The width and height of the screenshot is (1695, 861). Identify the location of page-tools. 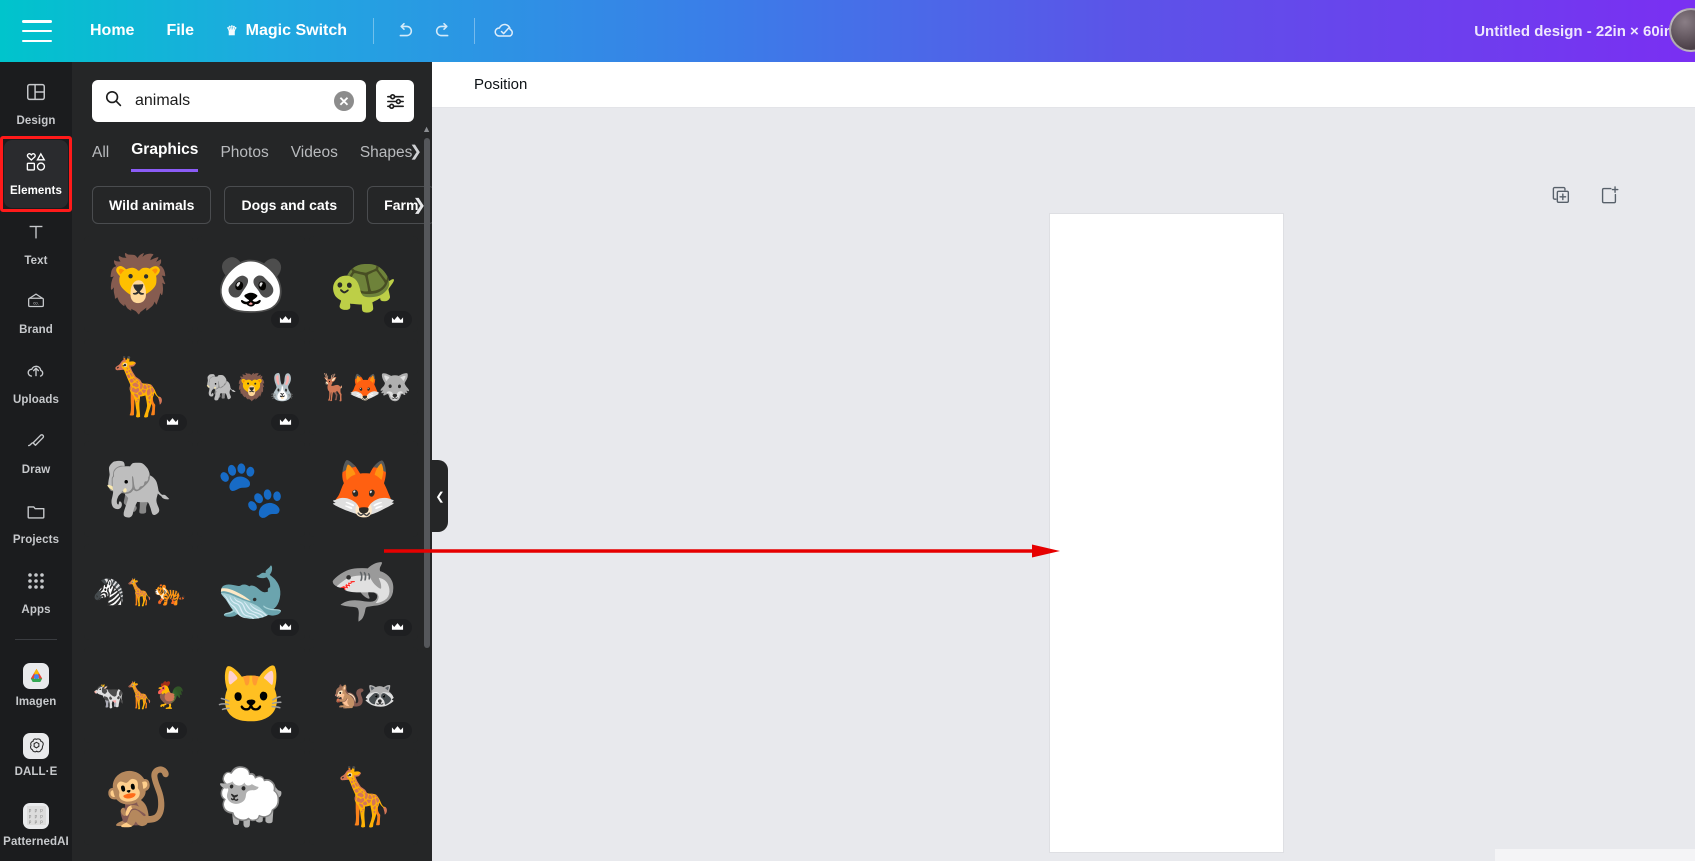
(1585, 197).